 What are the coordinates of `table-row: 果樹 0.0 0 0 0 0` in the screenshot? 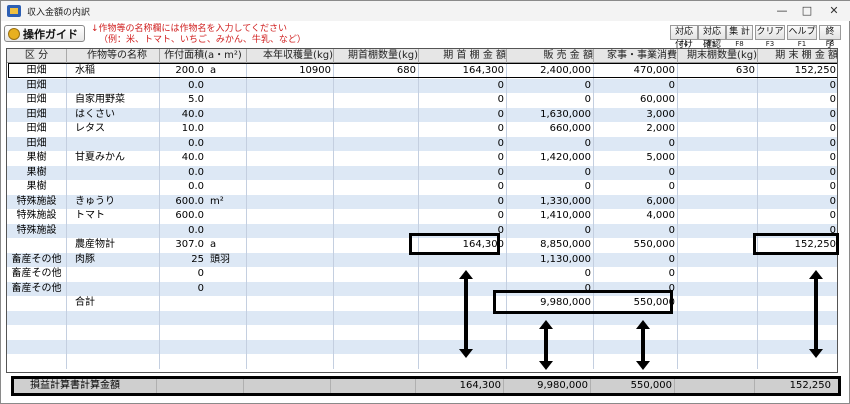 It's located at (422, 172).